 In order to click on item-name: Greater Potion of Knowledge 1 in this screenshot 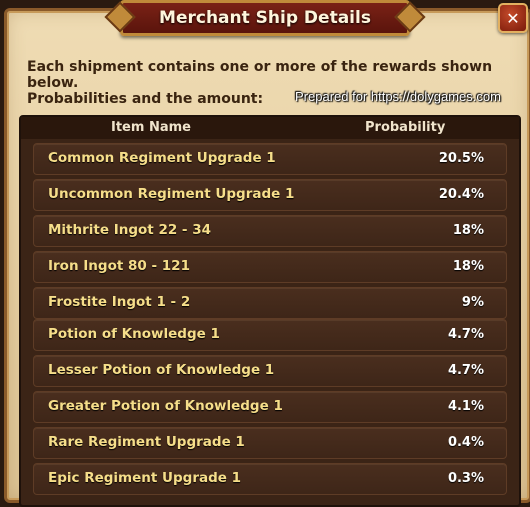, I will do `click(165, 406)`.